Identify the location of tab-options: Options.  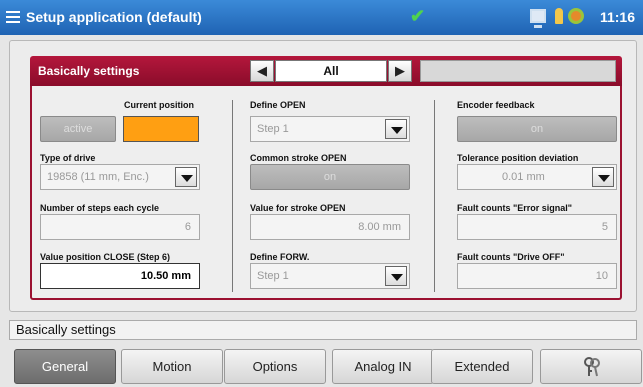
(275, 366).